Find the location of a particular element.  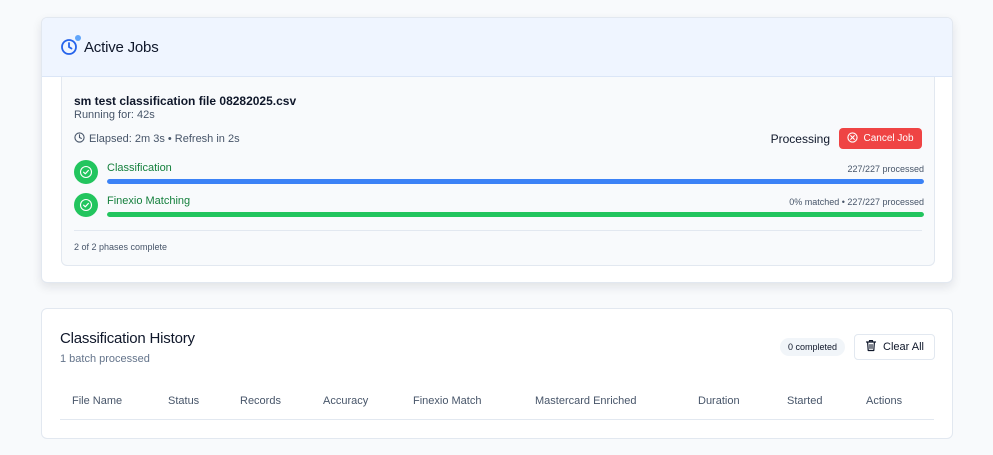

history-subtitle: 1 batch processed is located at coordinates (105, 359).